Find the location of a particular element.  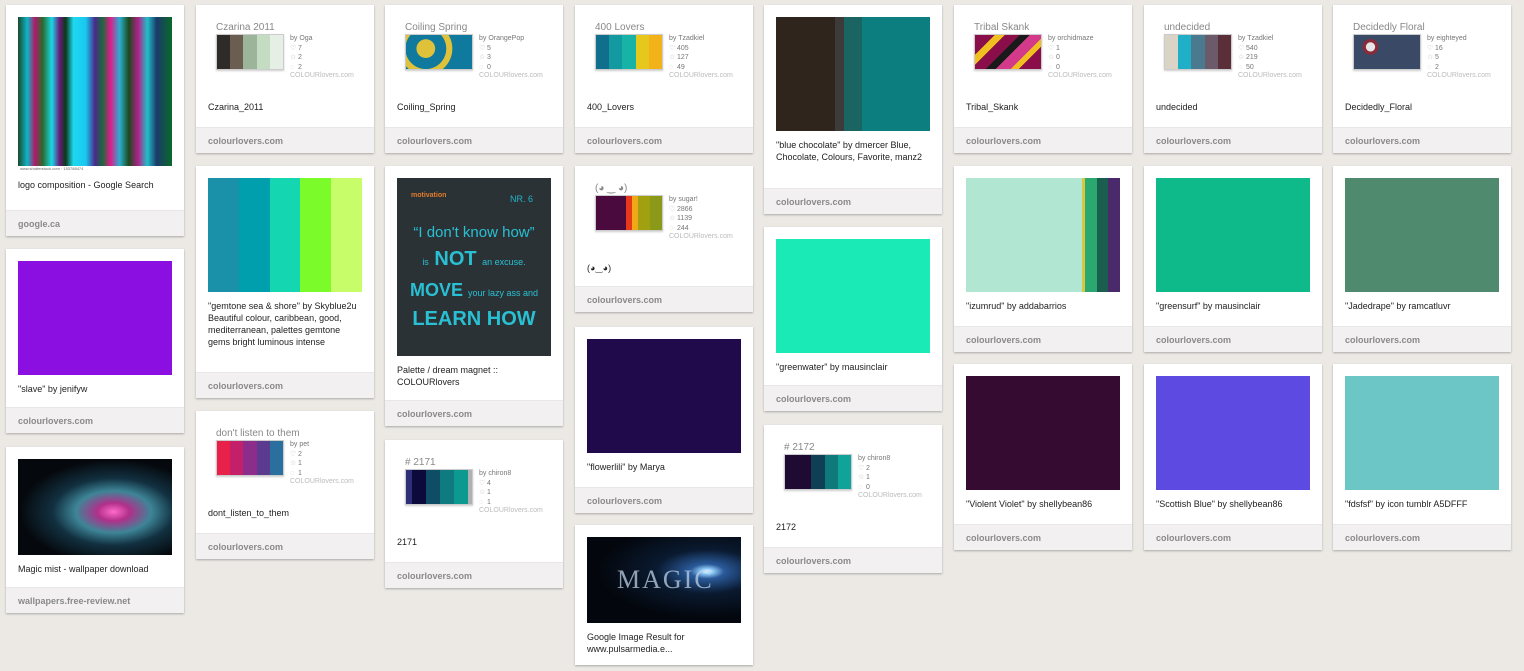

colourlovers-brand: COLOURlovers.com is located at coordinates (1270, 75).